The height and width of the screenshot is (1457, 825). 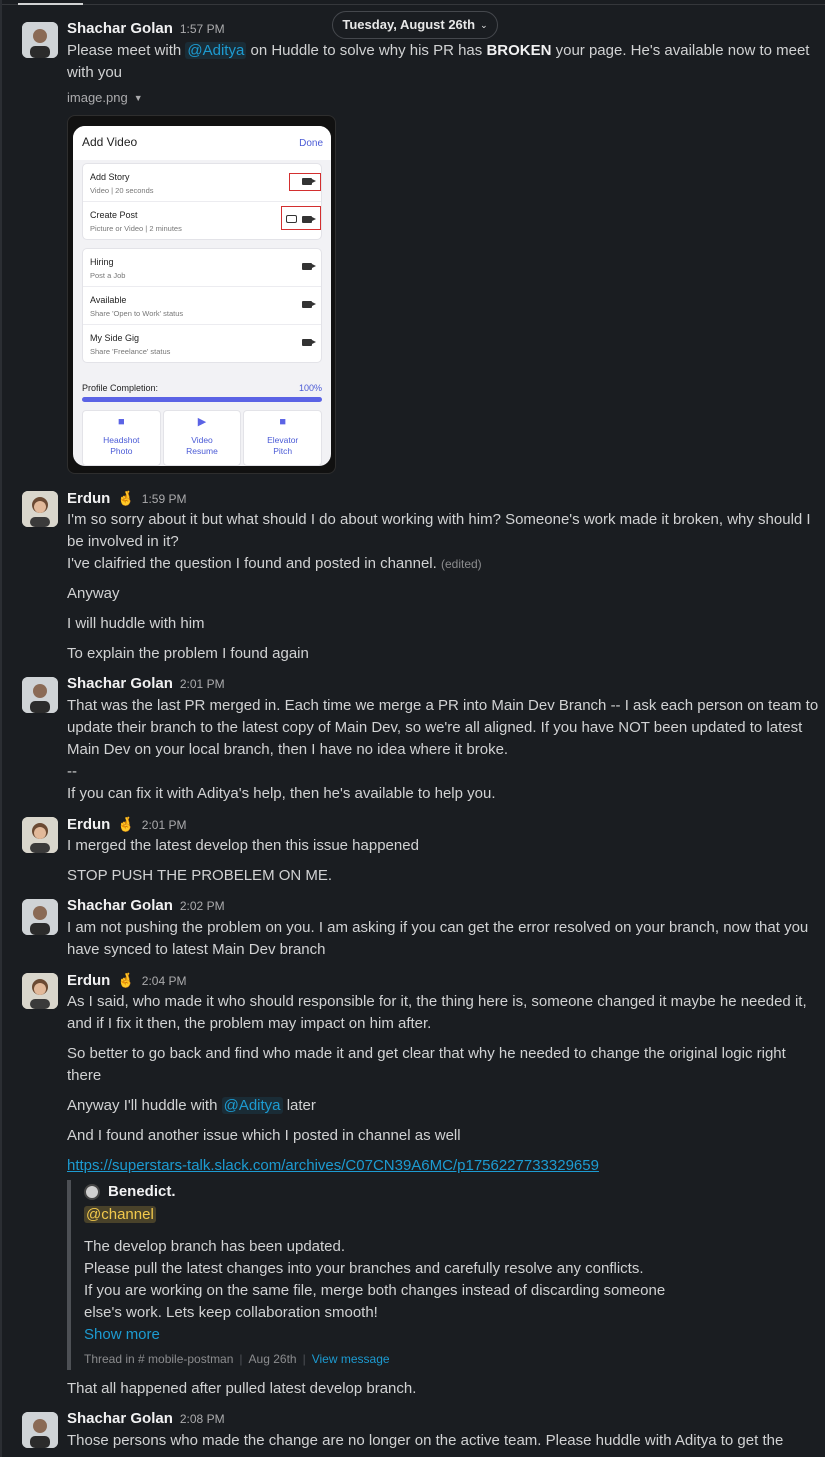 What do you see at coordinates (136, 228) in the screenshot?
I see `row-subtitle: Picture or Video | 2 minutes` at bounding box center [136, 228].